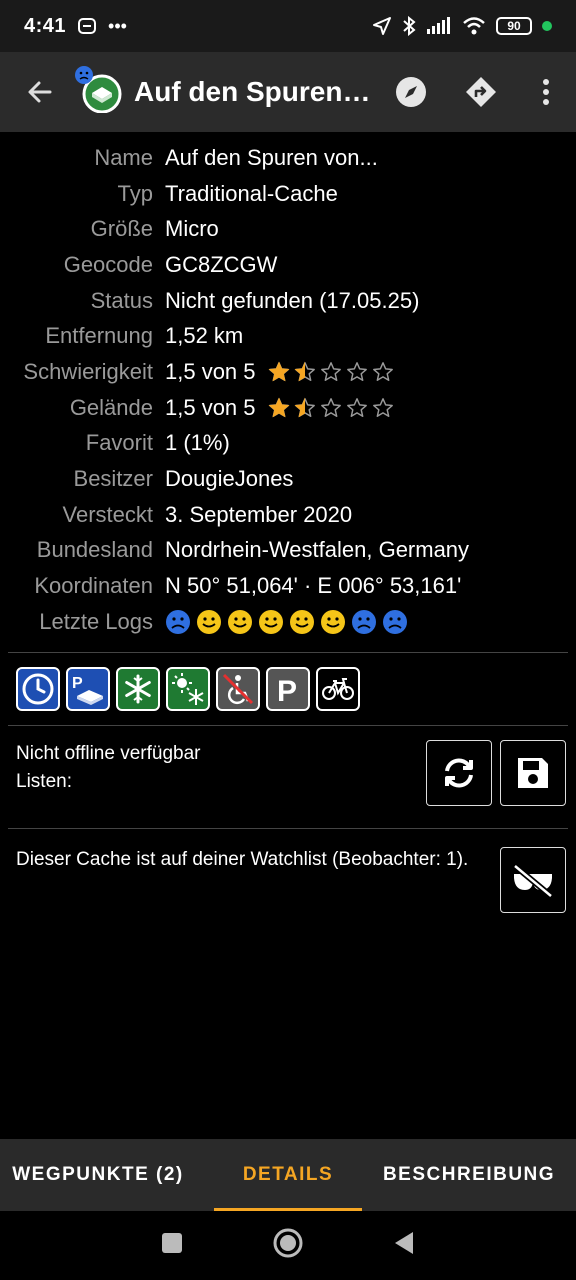 The height and width of the screenshot is (1280, 576). Describe the element at coordinates (411, 92) in the screenshot. I see `compass-button` at that location.